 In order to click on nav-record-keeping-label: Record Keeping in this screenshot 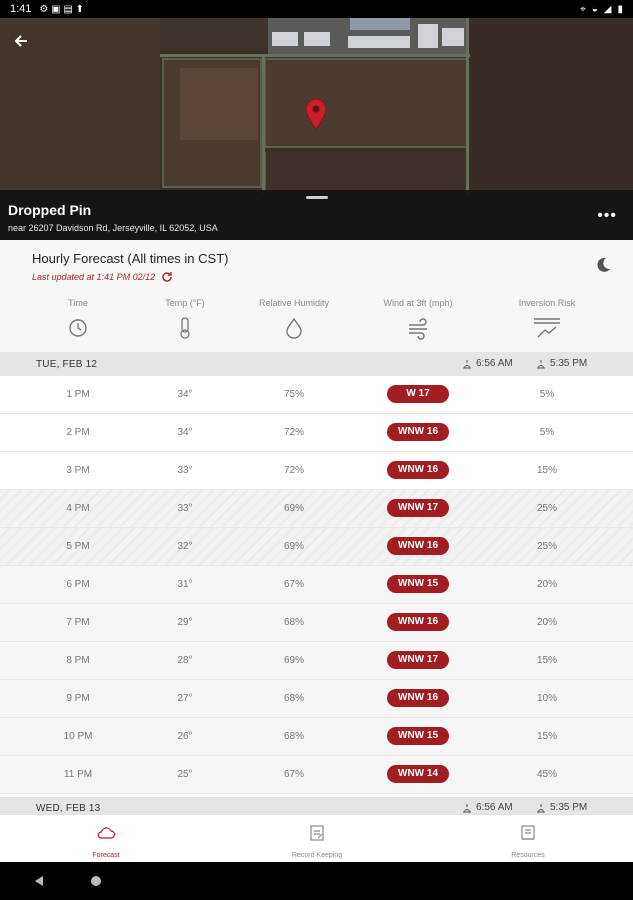, I will do `click(317, 855)`.